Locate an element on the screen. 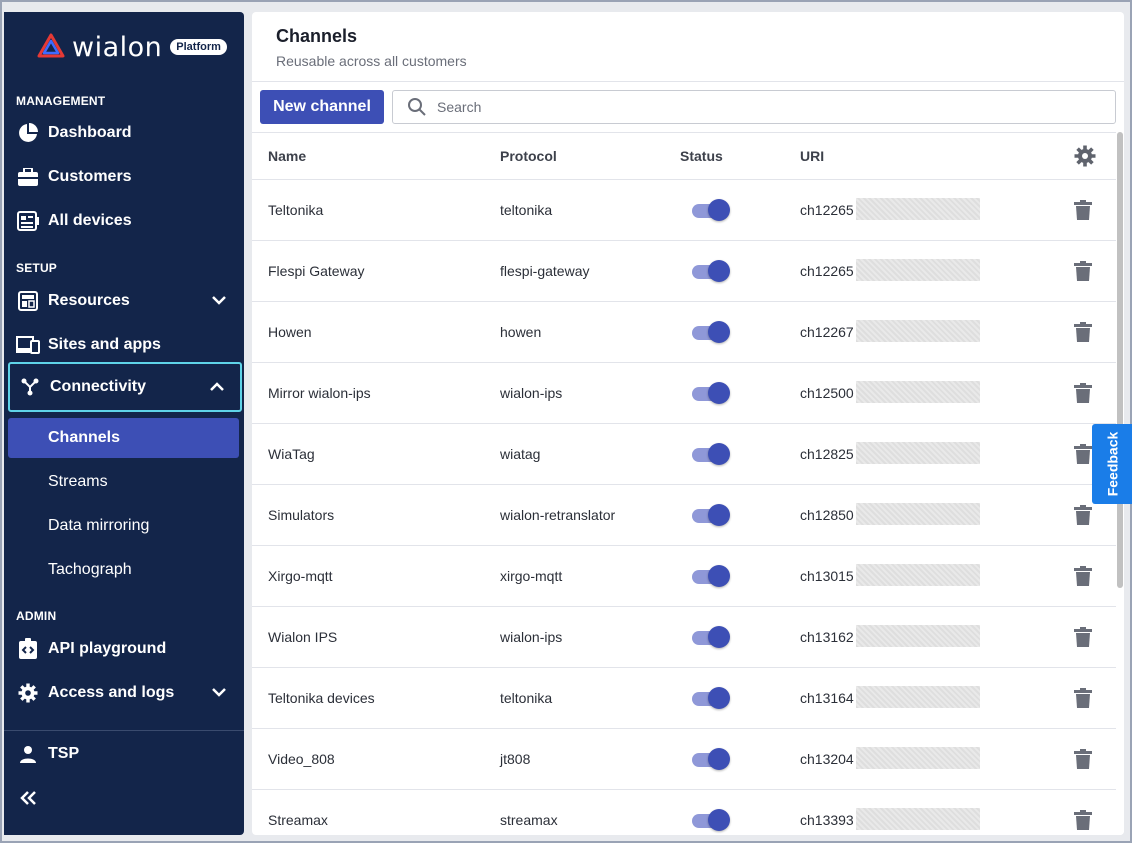 This screenshot has width=1132, height=843. search-box is located at coordinates (754, 107).